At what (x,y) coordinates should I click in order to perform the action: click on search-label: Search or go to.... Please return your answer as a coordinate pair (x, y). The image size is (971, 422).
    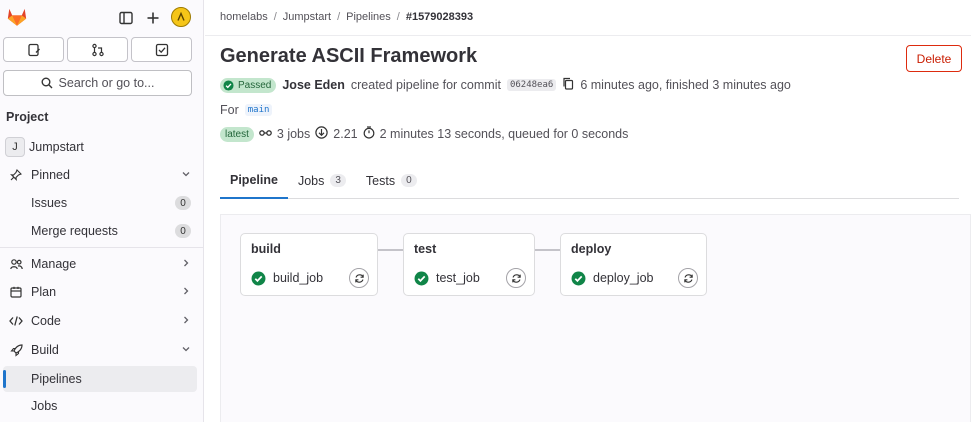
    Looking at the image, I should click on (106, 83).